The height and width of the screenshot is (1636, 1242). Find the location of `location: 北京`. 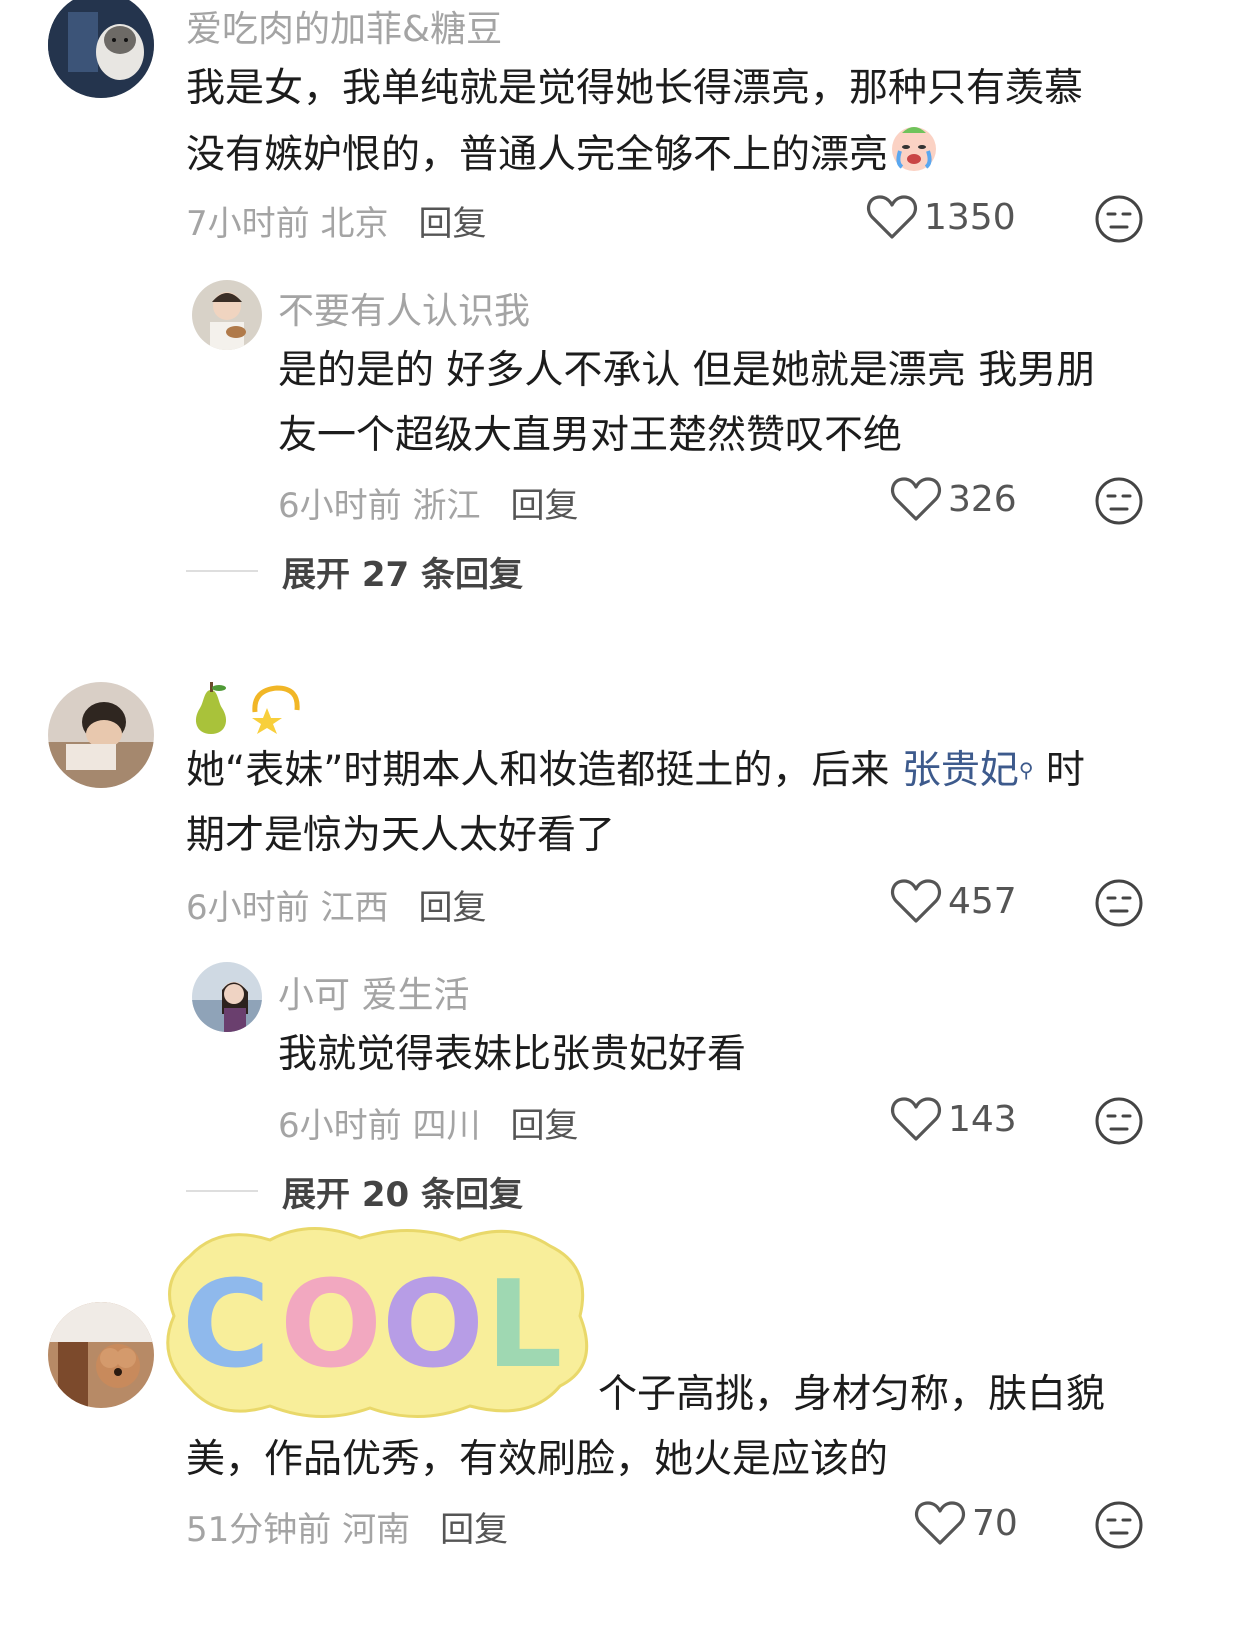

location: 北京 is located at coordinates (354, 224).